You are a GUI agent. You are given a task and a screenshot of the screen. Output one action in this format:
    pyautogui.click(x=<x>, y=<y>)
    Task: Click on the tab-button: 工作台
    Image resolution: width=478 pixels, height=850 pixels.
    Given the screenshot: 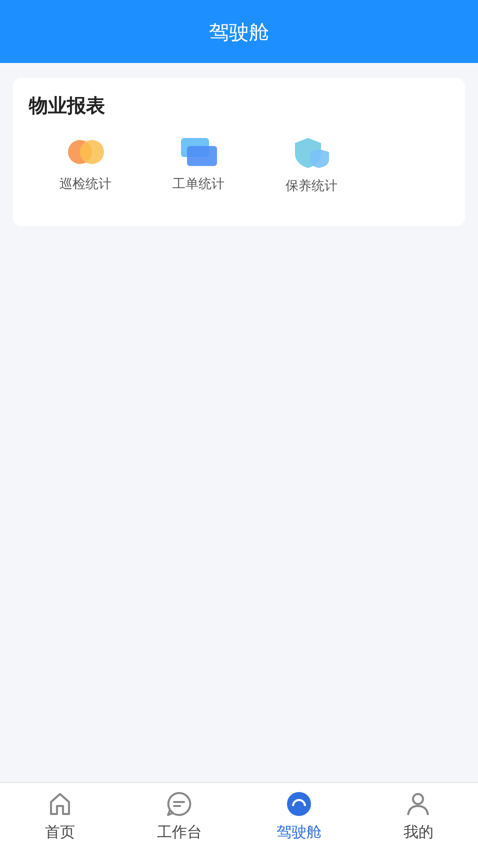 What is the action you would take?
    pyautogui.click(x=179, y=816)
    